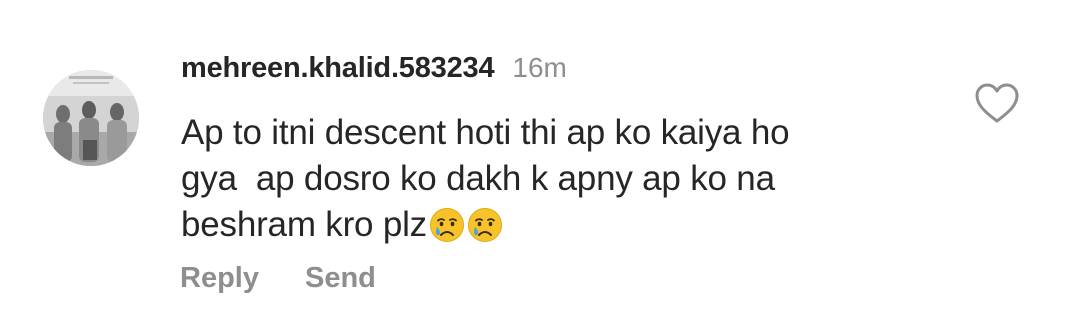 The image size is (1080, 320). I want to click on heart-outline-icon, so click(997, 103).